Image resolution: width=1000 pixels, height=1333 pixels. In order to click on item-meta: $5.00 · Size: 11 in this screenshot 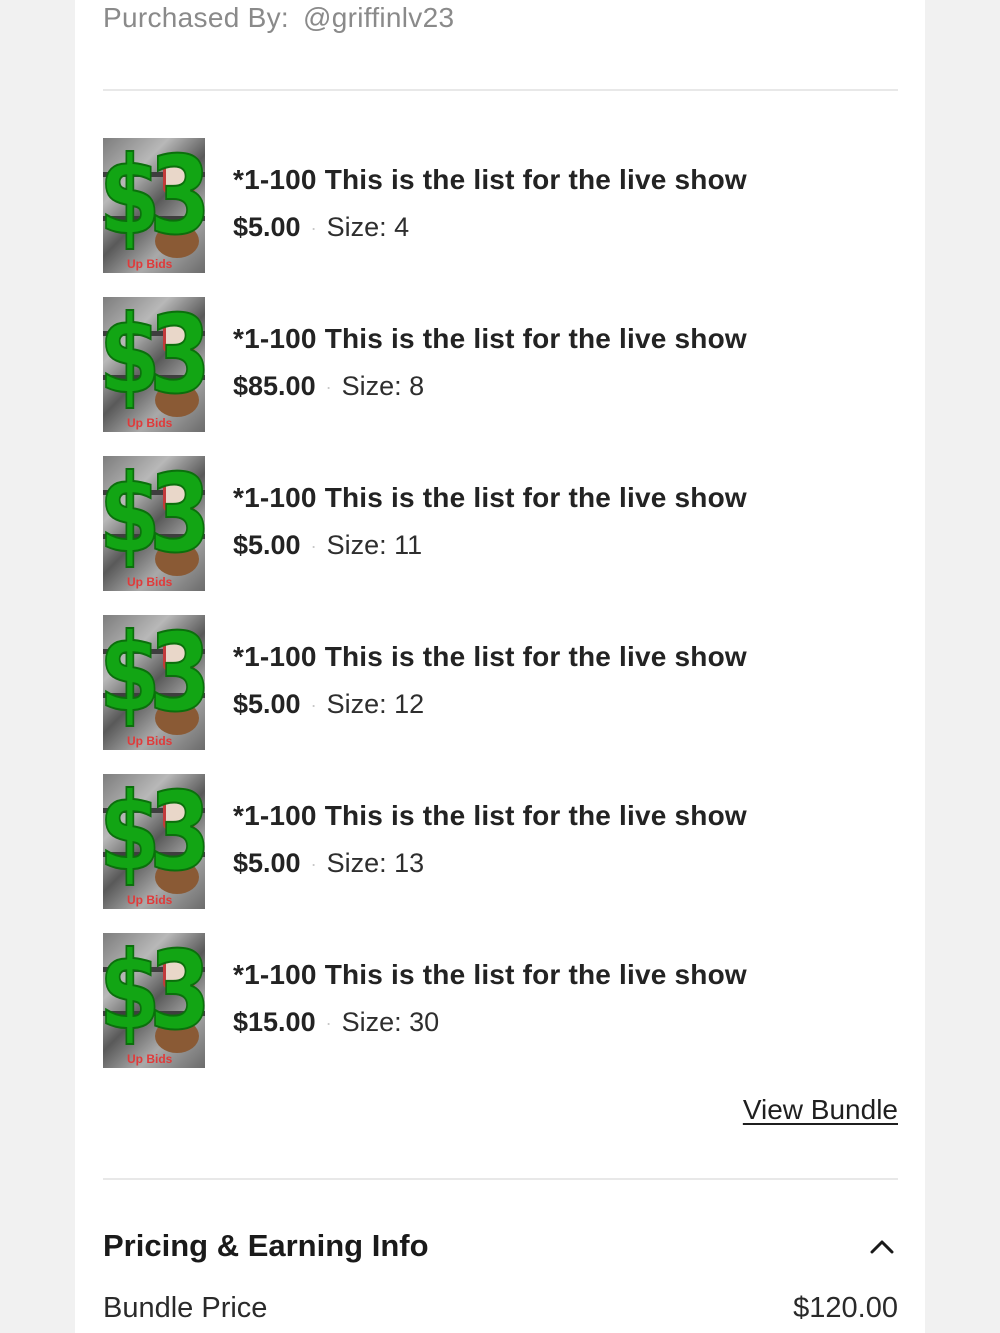, I will do `click(327, 545)`.